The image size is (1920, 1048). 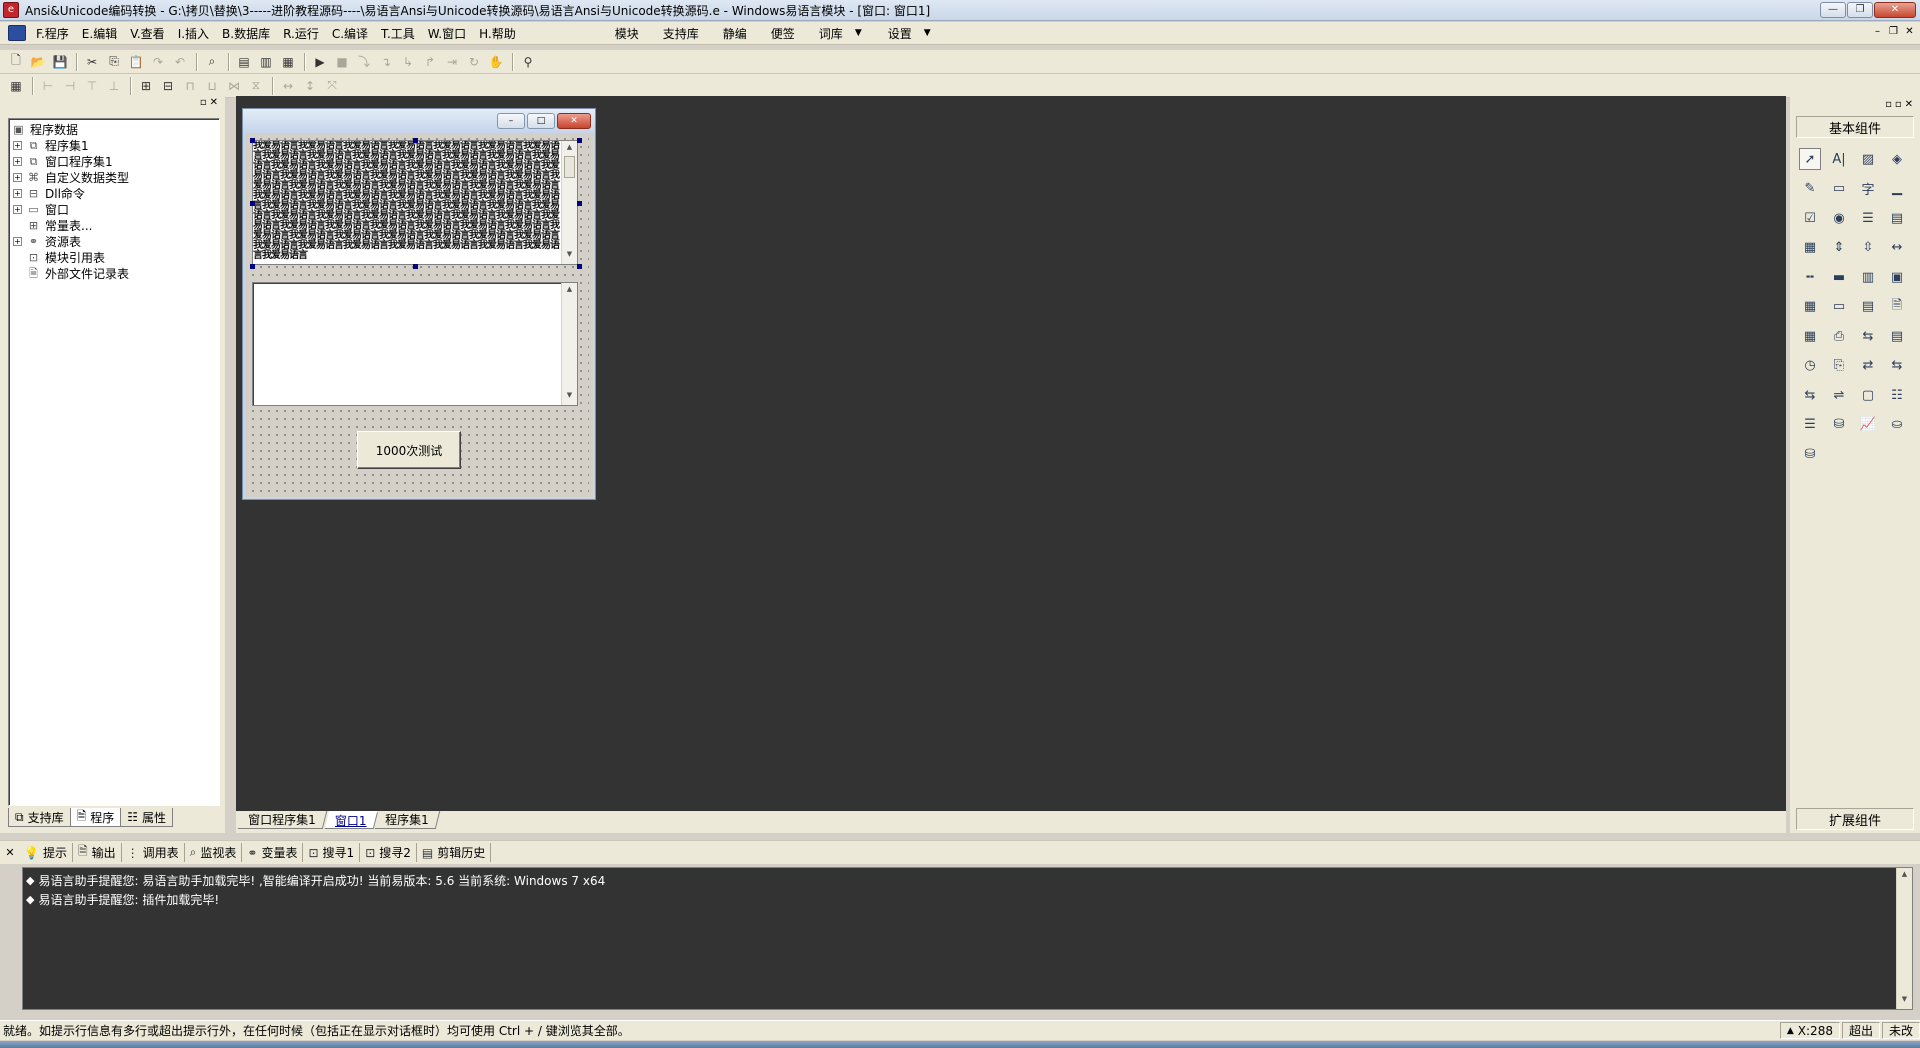 What do you see at coordinates (1810, 454) in the screenshot?
I see `odbc-db-icon: ⛁` at bounding box center [1810, 454].